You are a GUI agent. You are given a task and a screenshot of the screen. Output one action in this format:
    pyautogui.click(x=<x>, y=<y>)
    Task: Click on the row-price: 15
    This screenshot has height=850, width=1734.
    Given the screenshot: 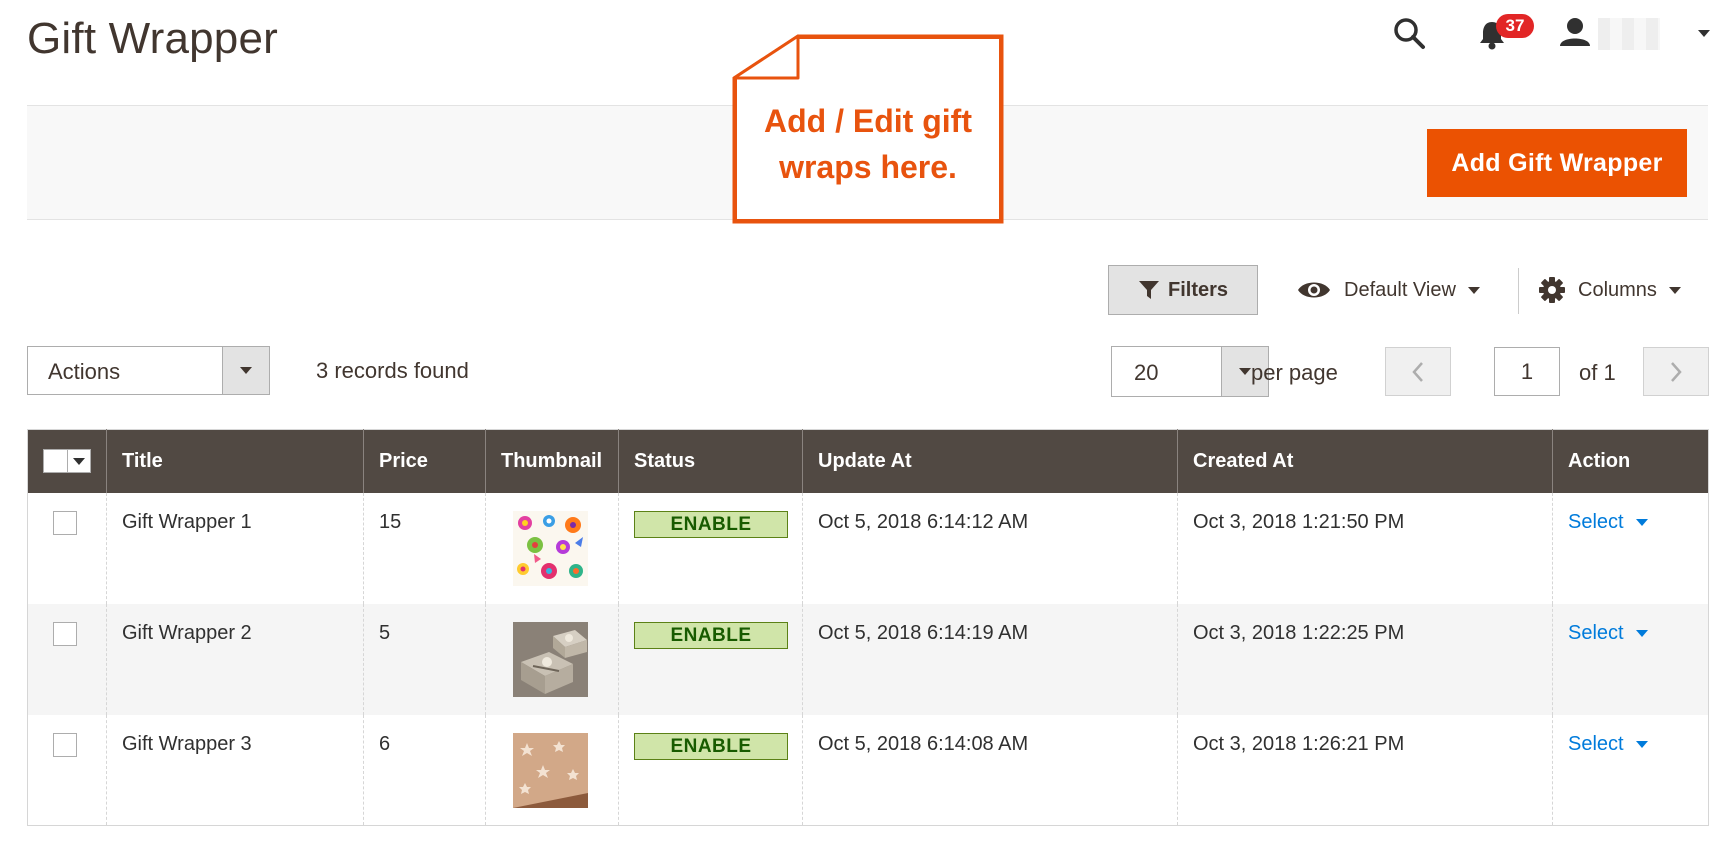 What is the action you would take?
    pyautogui.click(x=424, y=548)
    